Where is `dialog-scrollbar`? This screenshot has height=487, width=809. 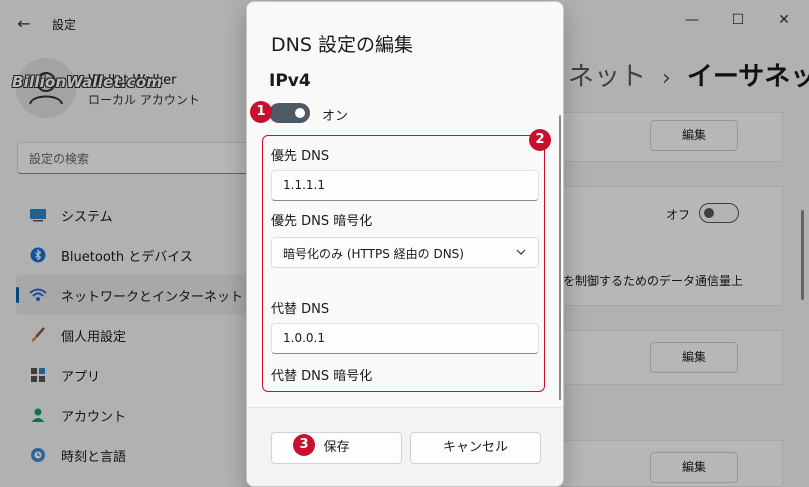
dialog-scrollbar is located at coordinates (560, 257).